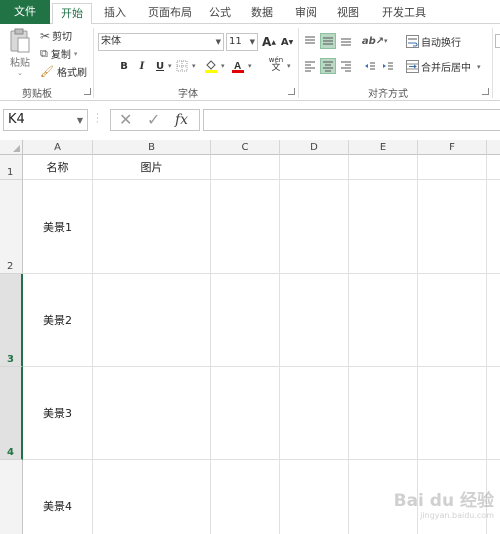 The image size is (500, 534). I want to click on paste-button: 粘贴 ⌄, so click(20, 52).